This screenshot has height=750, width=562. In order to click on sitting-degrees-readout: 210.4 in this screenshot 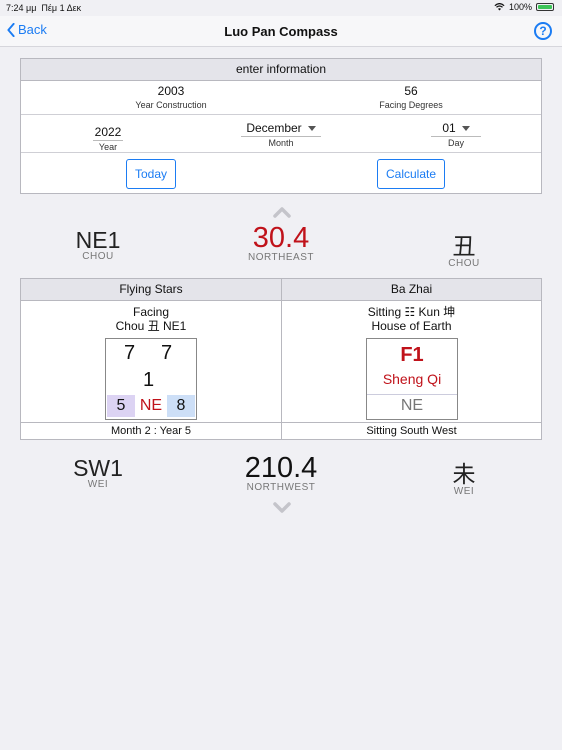, I will do `click(281, 468)`.